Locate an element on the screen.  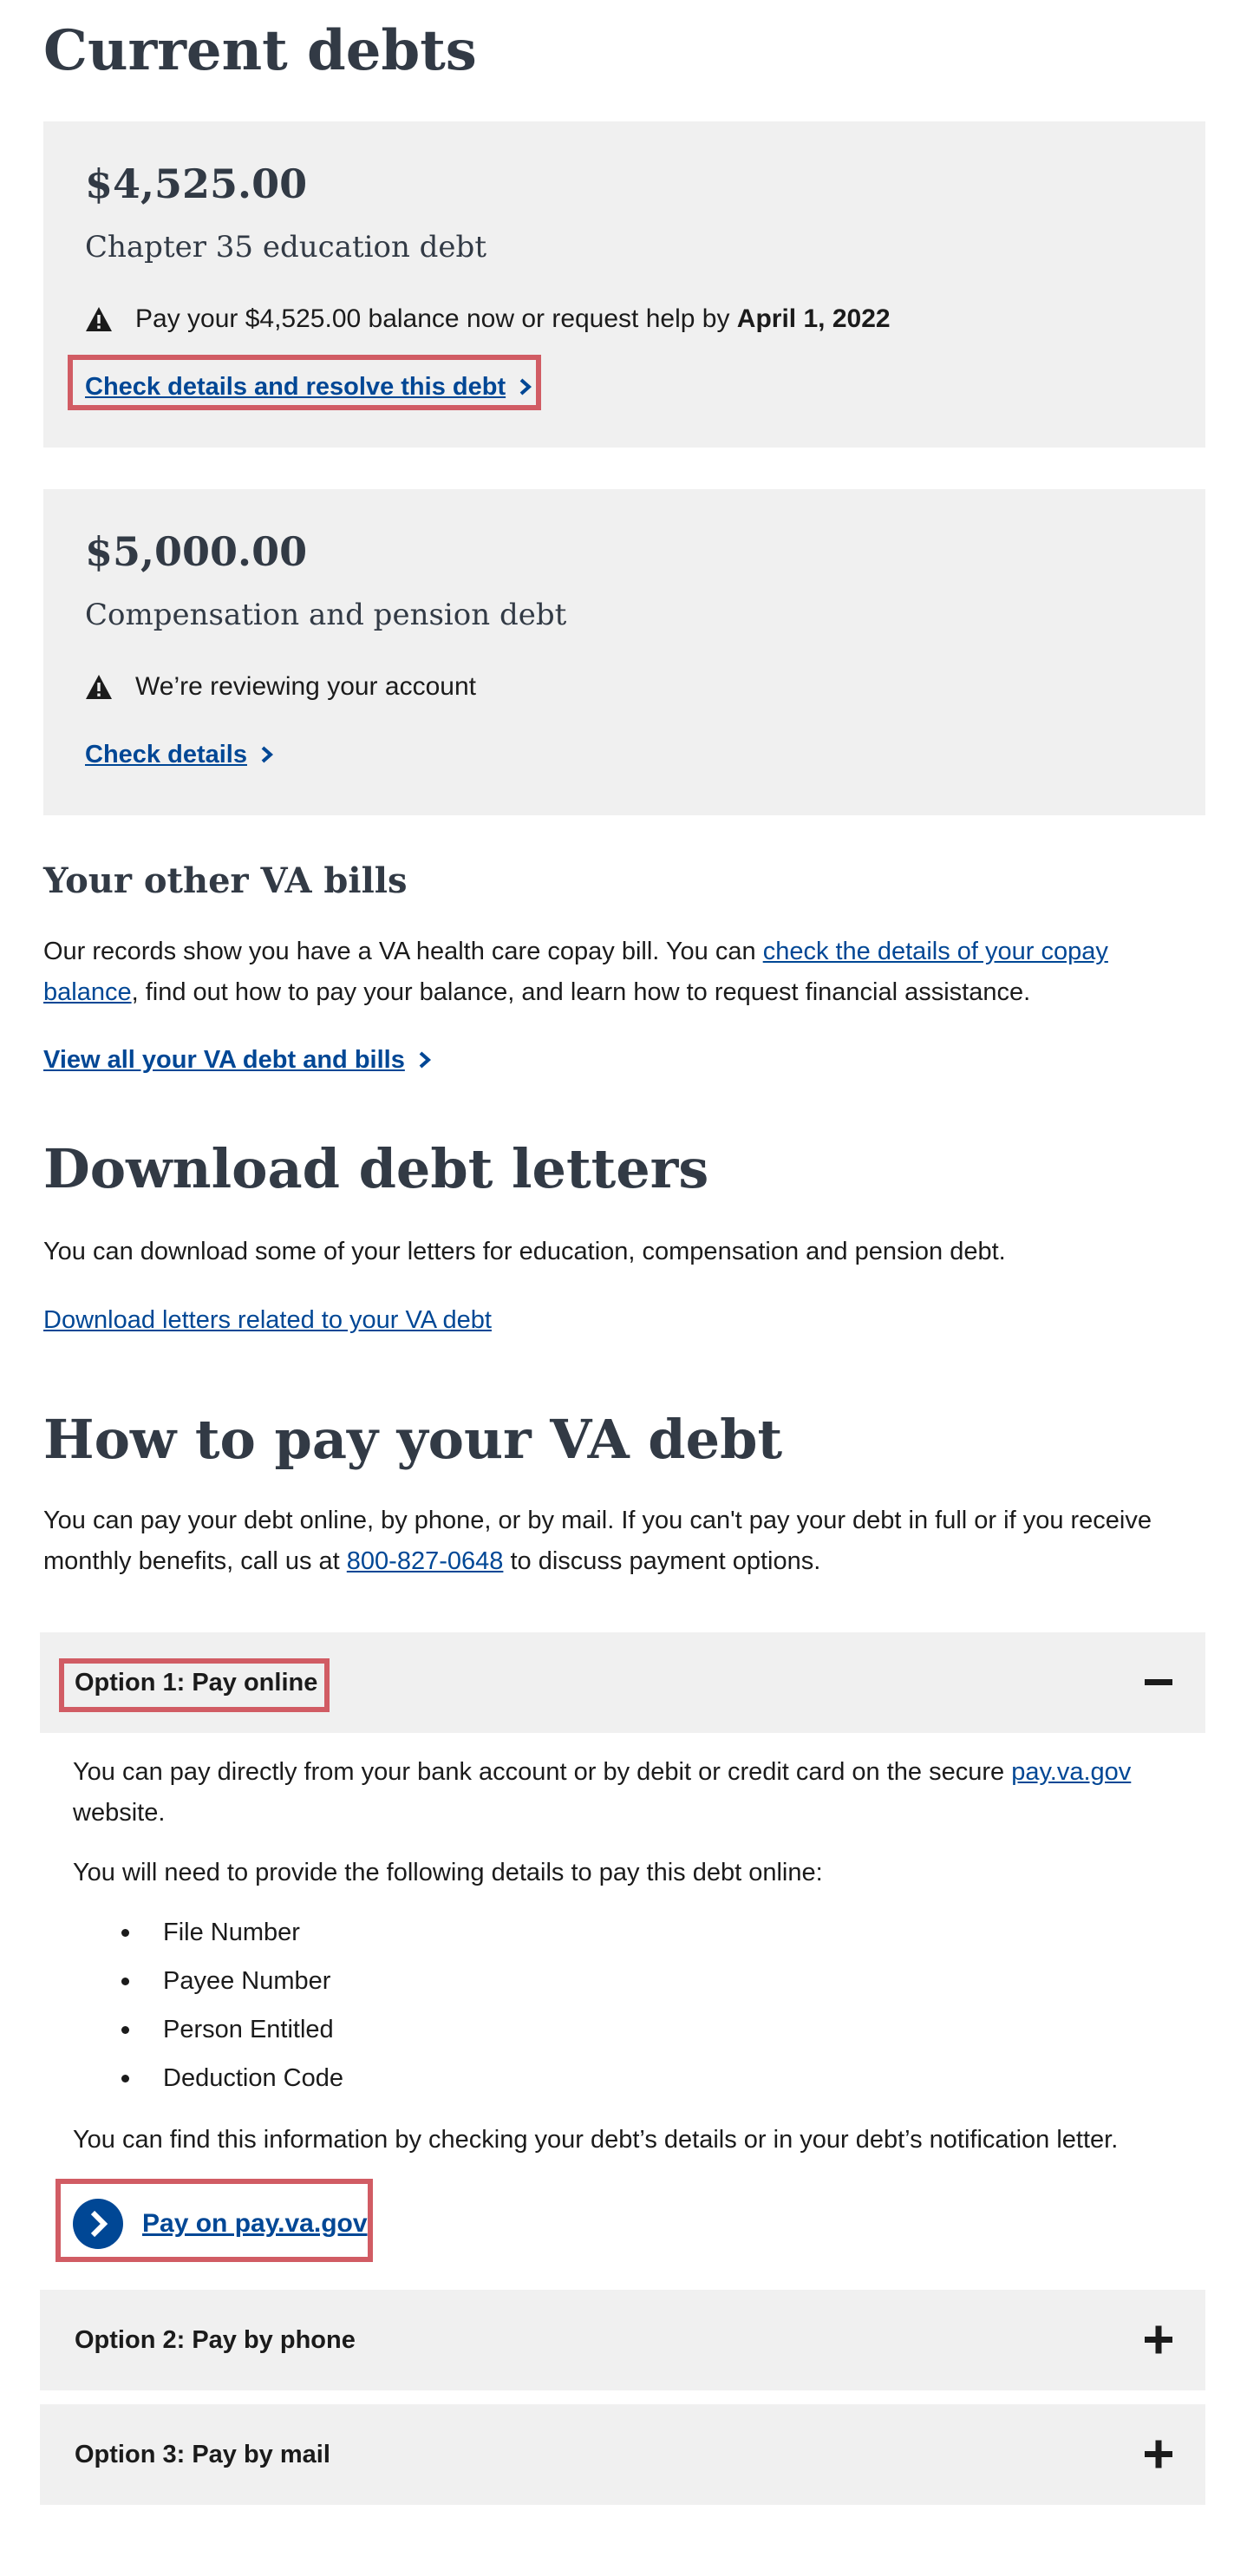
resolve-debt-link: Check details and resolve this debt is located at coordinates (309, 387).